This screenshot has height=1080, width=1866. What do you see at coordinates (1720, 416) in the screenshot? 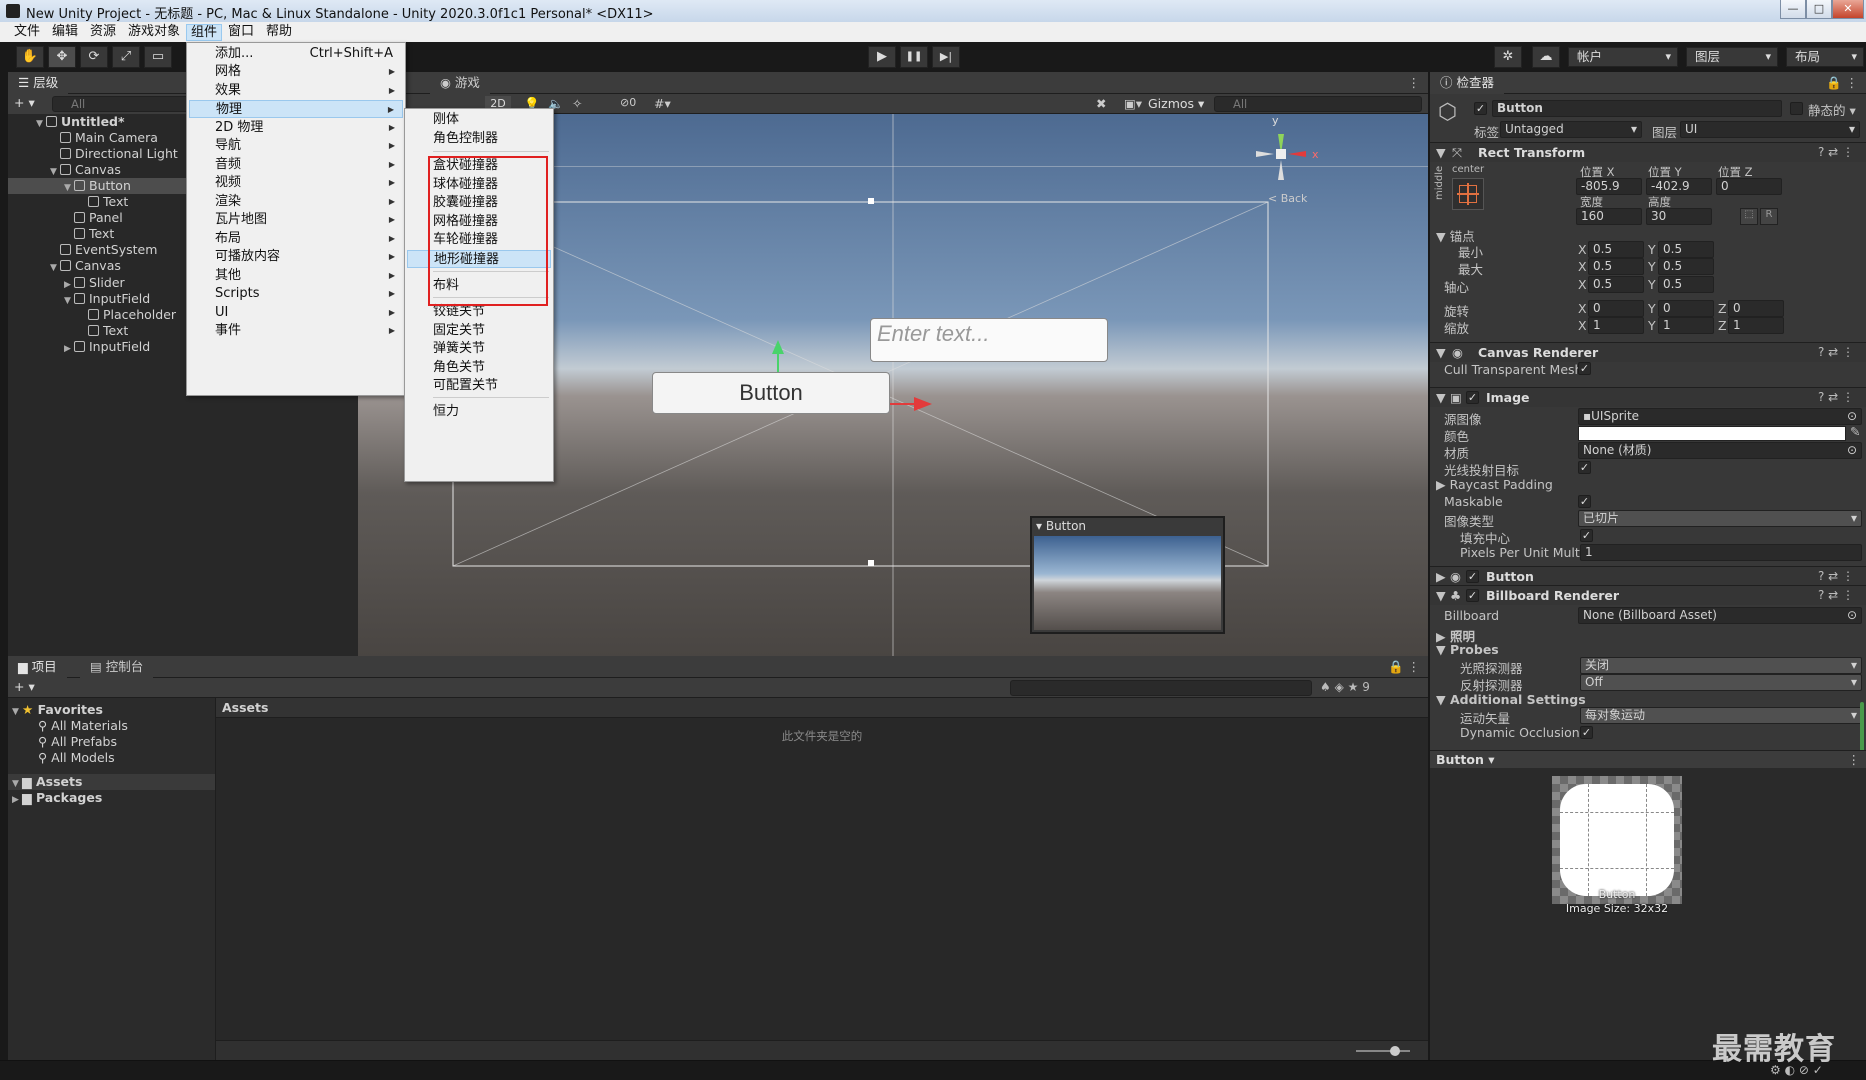
I see `source-image-field: ▪UISprite ⊙` at bounding box center [1720, 416].